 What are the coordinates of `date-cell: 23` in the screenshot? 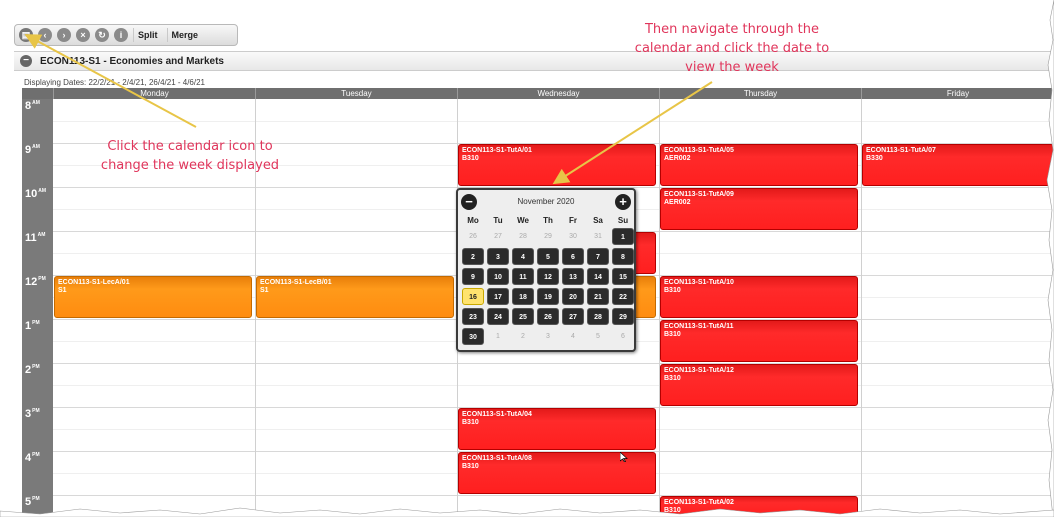 It's located at (473, 316).